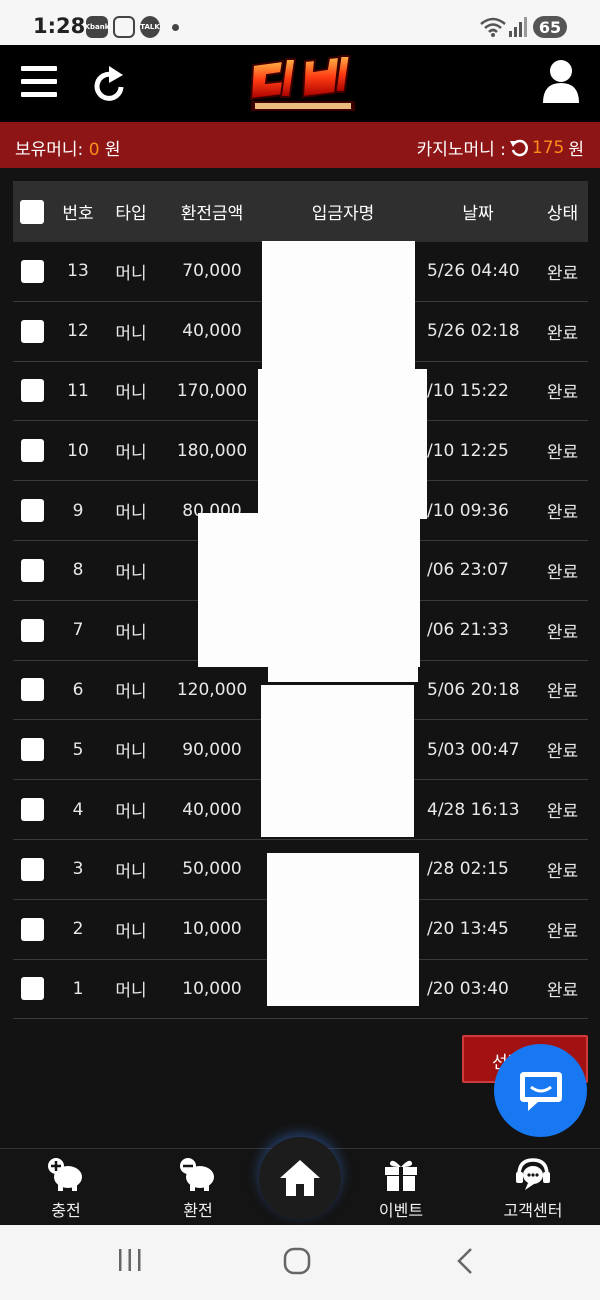  Describe the element at coordinates (401, 1189) in the screenshot. I see `nav-event: 이벤트` at that location.